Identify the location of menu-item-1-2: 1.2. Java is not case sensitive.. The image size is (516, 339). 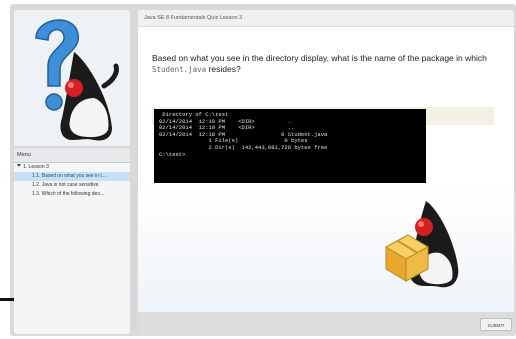
(72, 185).